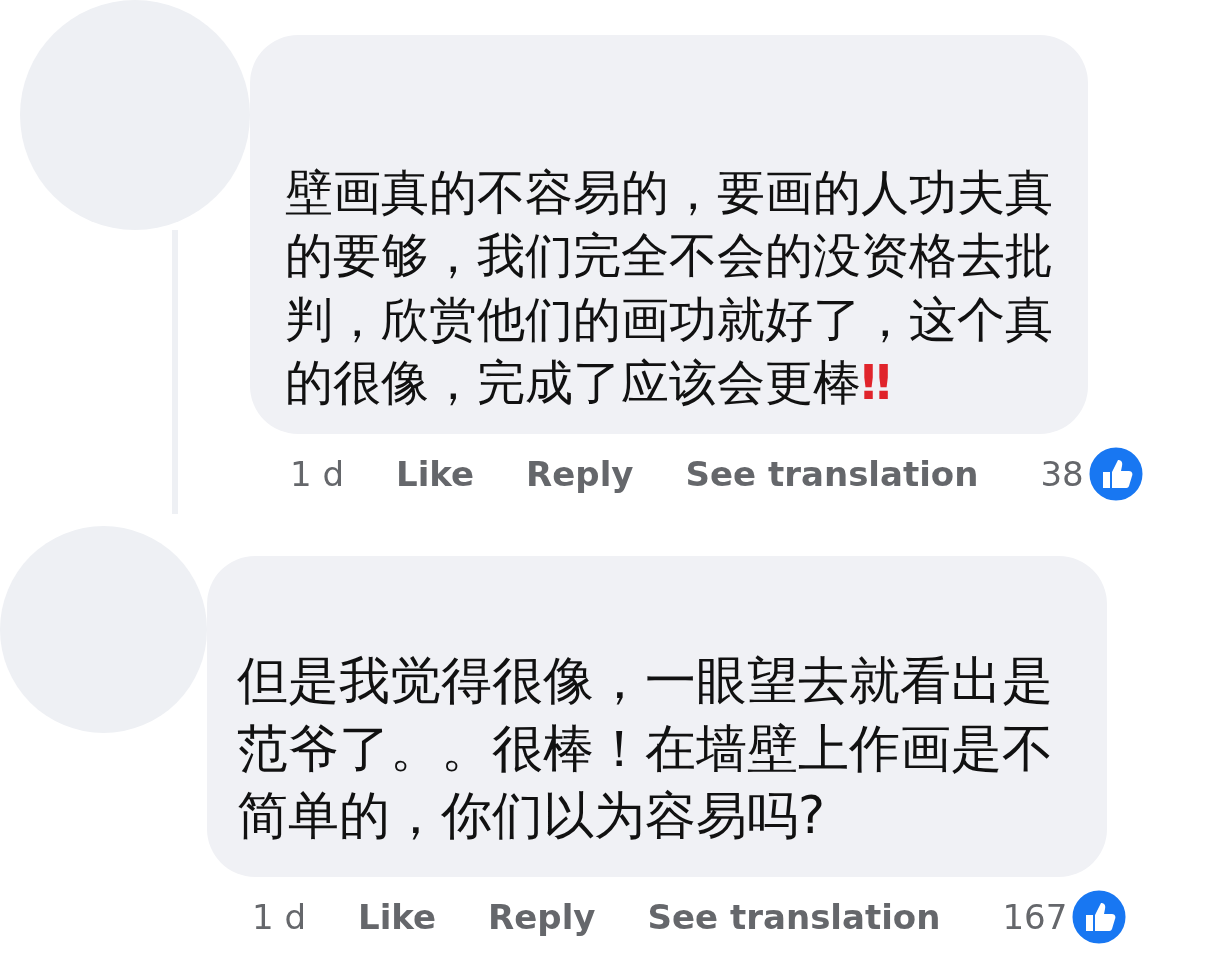 This screenshot has height=971, width=1209. I want to click on comment-text: 但是我觉得很像，一眼望去就看出是范爷了。。很棒！在墙壁上作画是不简单的，你们以为容易吗?, so click(645, 749).